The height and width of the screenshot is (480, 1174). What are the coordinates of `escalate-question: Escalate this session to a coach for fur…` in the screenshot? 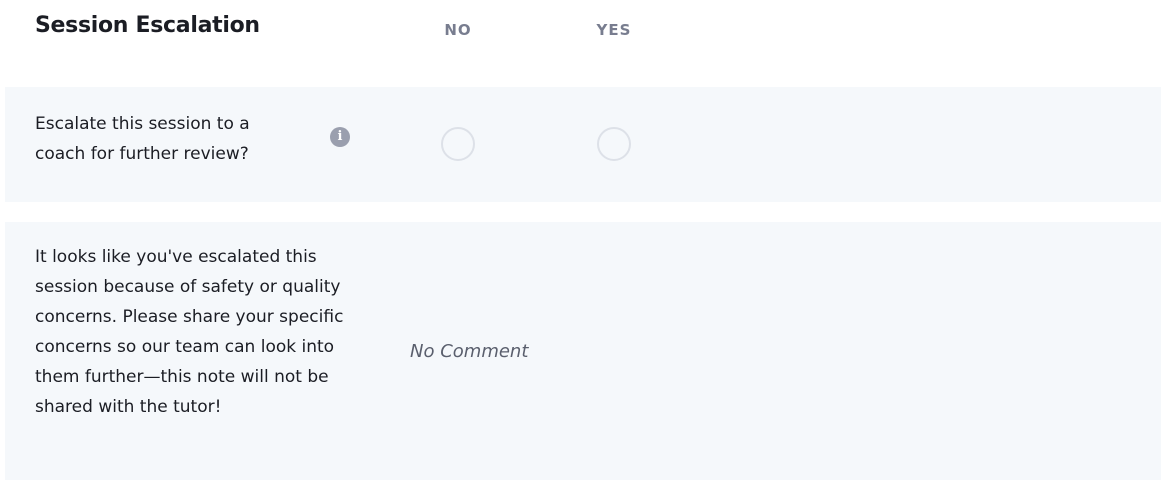 It's located at (142, 139).